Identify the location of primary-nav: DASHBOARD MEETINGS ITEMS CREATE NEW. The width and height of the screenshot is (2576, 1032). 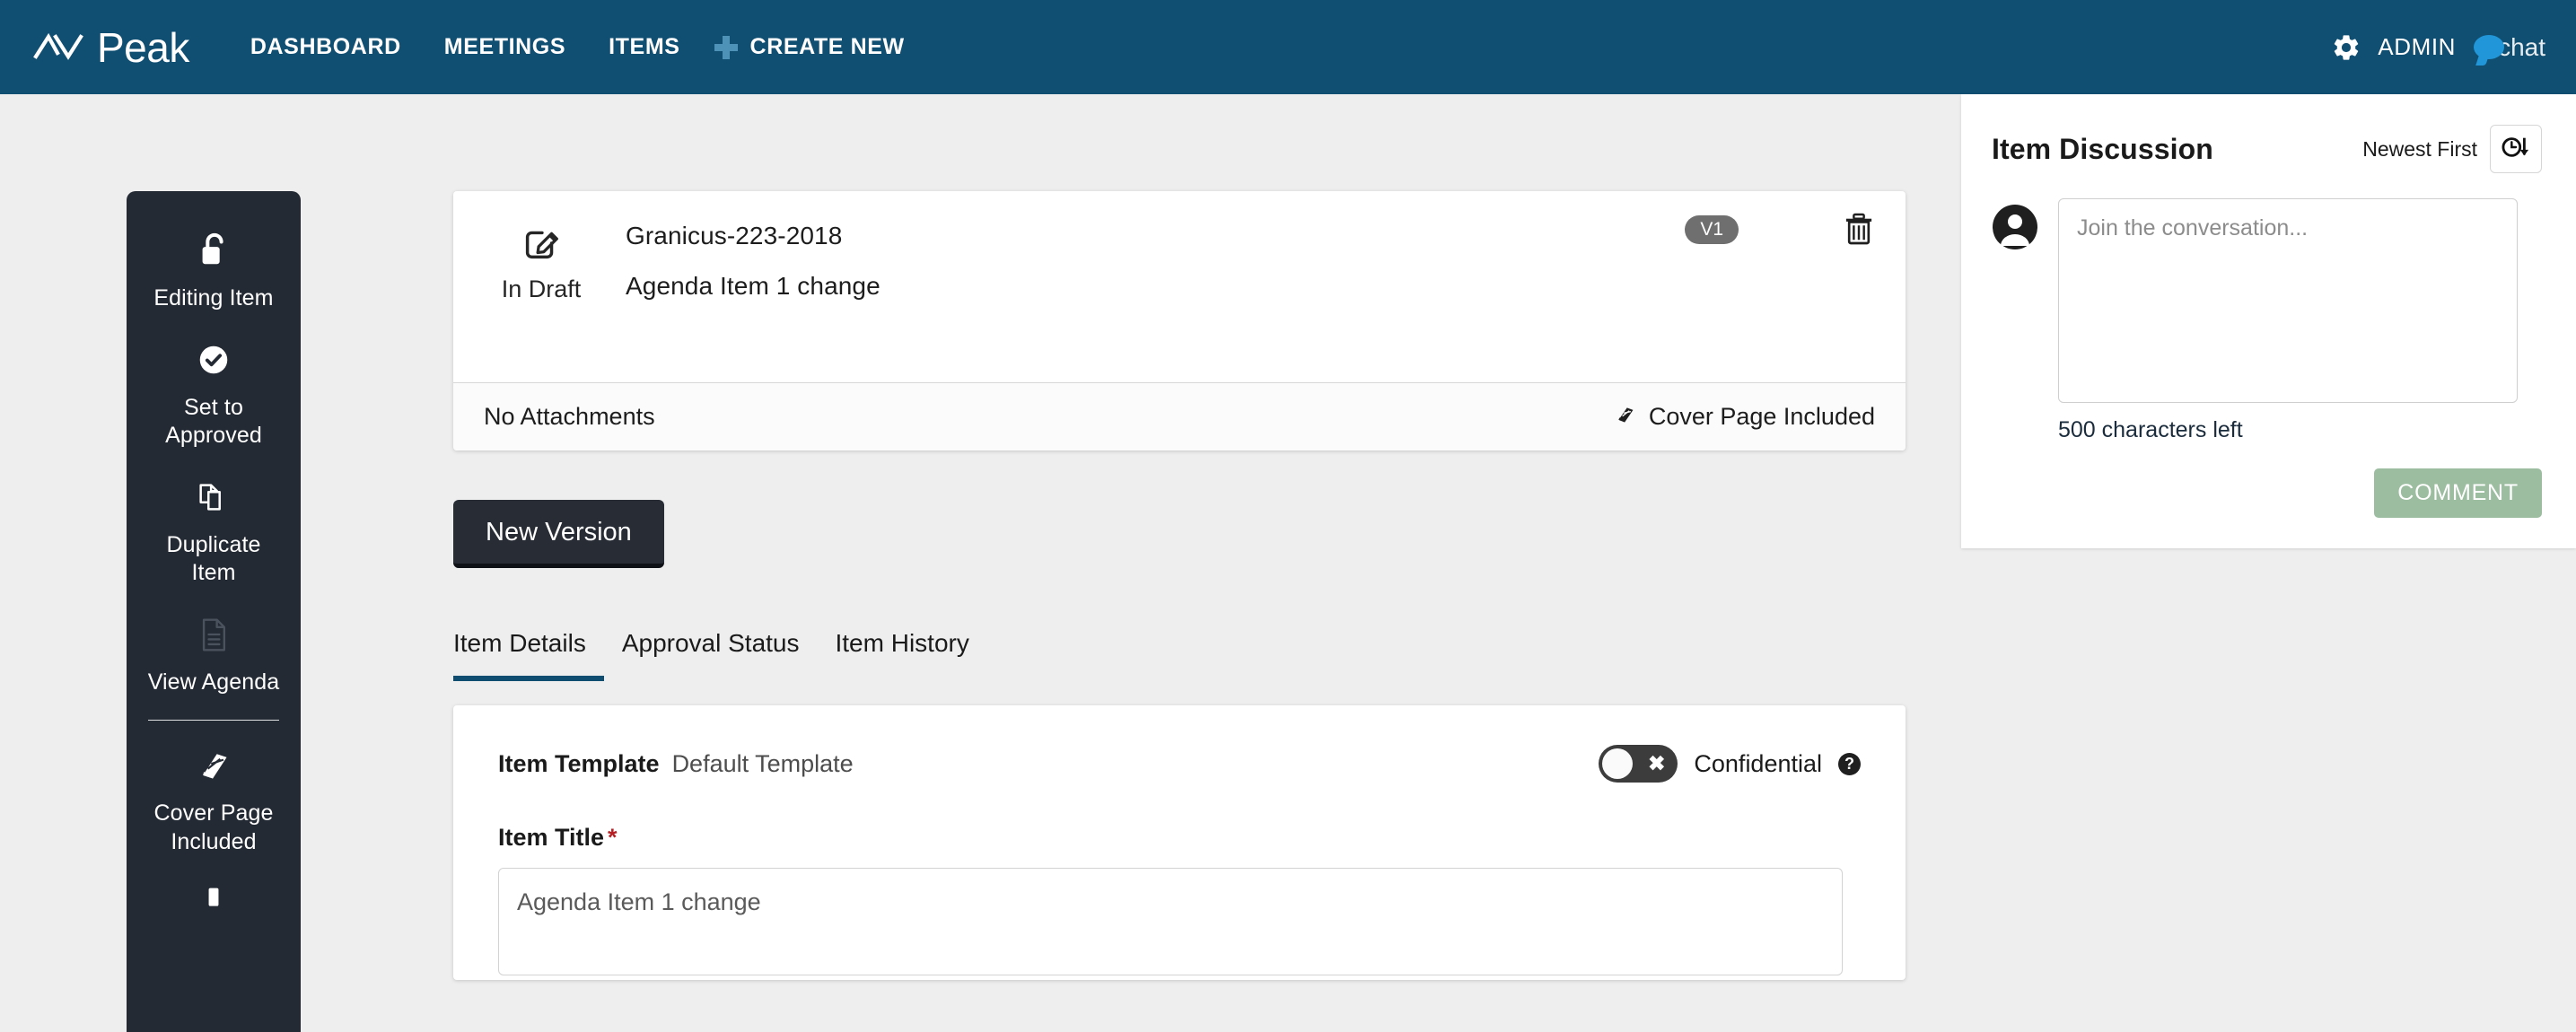
(567, 47).